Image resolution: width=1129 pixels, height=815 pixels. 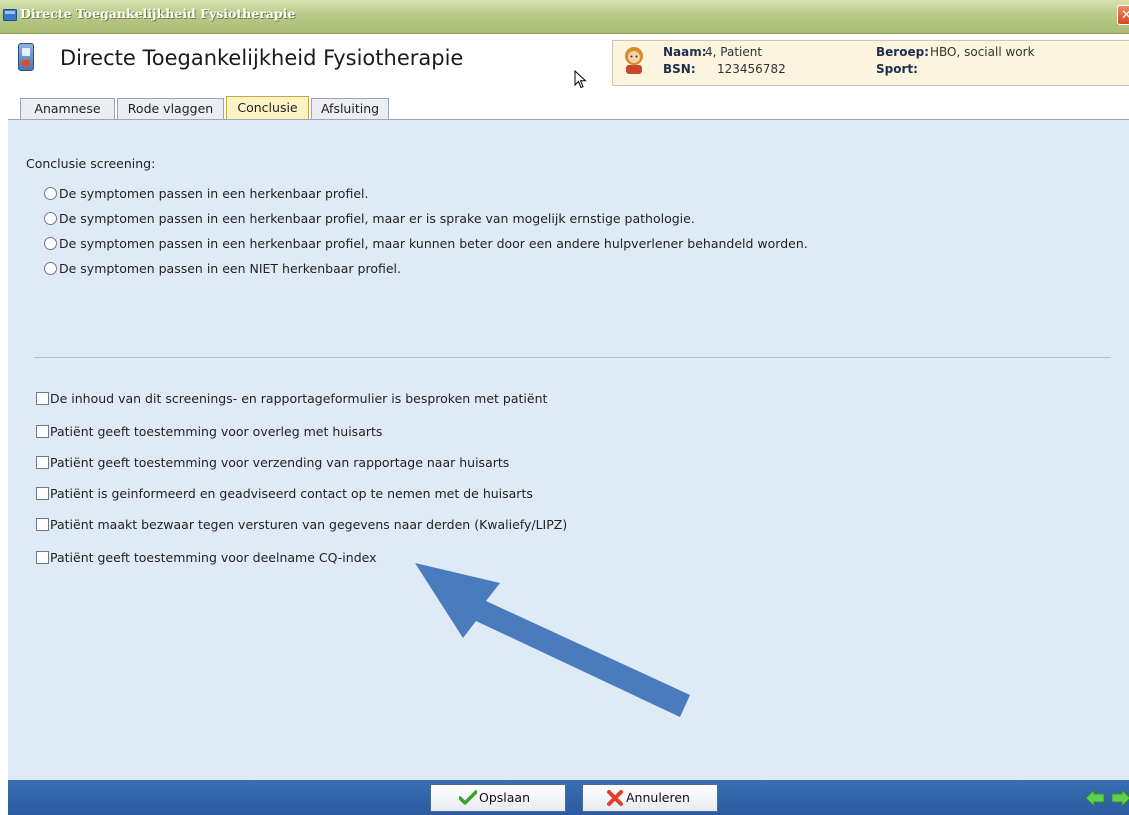 I want to click on cancel-button: Annuleren, so click(x=650, y=798).